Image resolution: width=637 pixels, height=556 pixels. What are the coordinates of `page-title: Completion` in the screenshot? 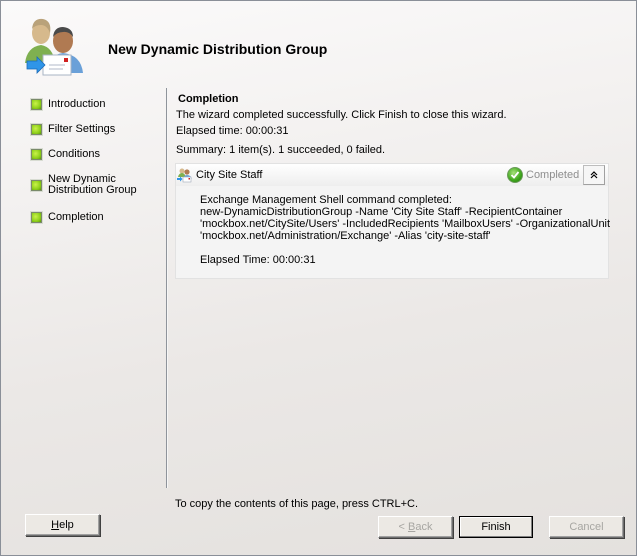 It's located at (208, 99).